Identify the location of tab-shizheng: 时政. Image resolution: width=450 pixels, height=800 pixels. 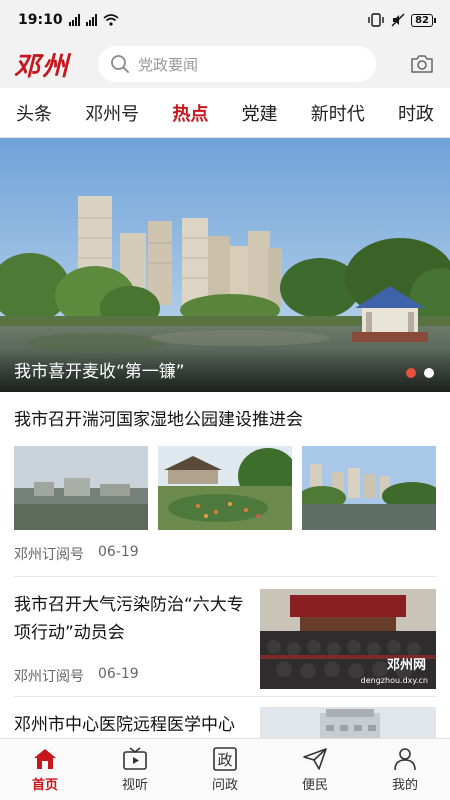
(416, 113).